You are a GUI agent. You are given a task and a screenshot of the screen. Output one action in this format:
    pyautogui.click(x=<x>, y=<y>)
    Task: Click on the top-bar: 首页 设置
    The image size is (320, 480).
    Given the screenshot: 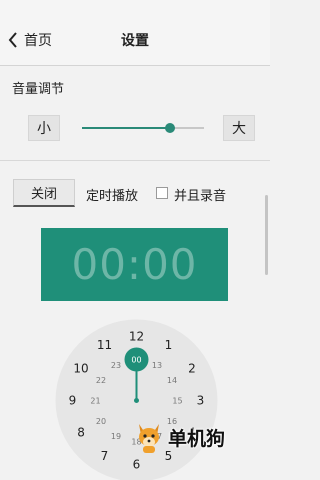 What is the action you would take?
    pyautogui.click(x=135, y=33)
    